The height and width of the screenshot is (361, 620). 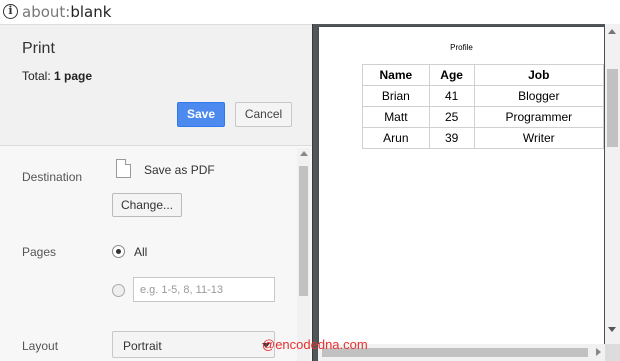 I want to click on address-text: about:blank, so click(x=66, y=12).